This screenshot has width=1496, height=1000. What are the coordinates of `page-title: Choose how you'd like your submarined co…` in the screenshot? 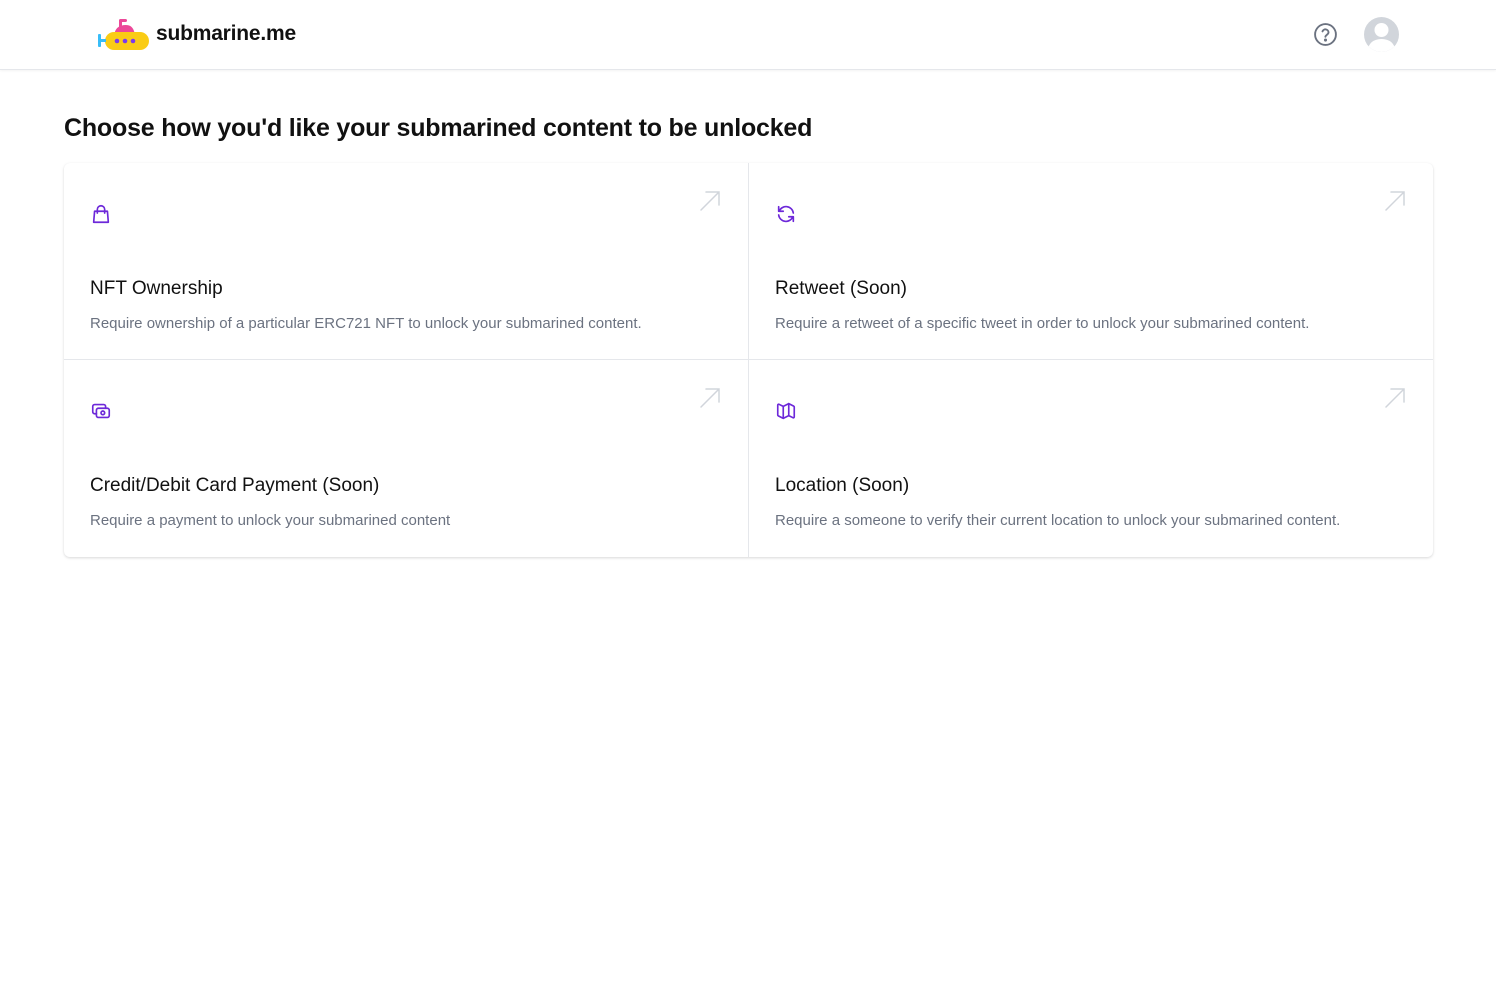 It's located at (438, 128).